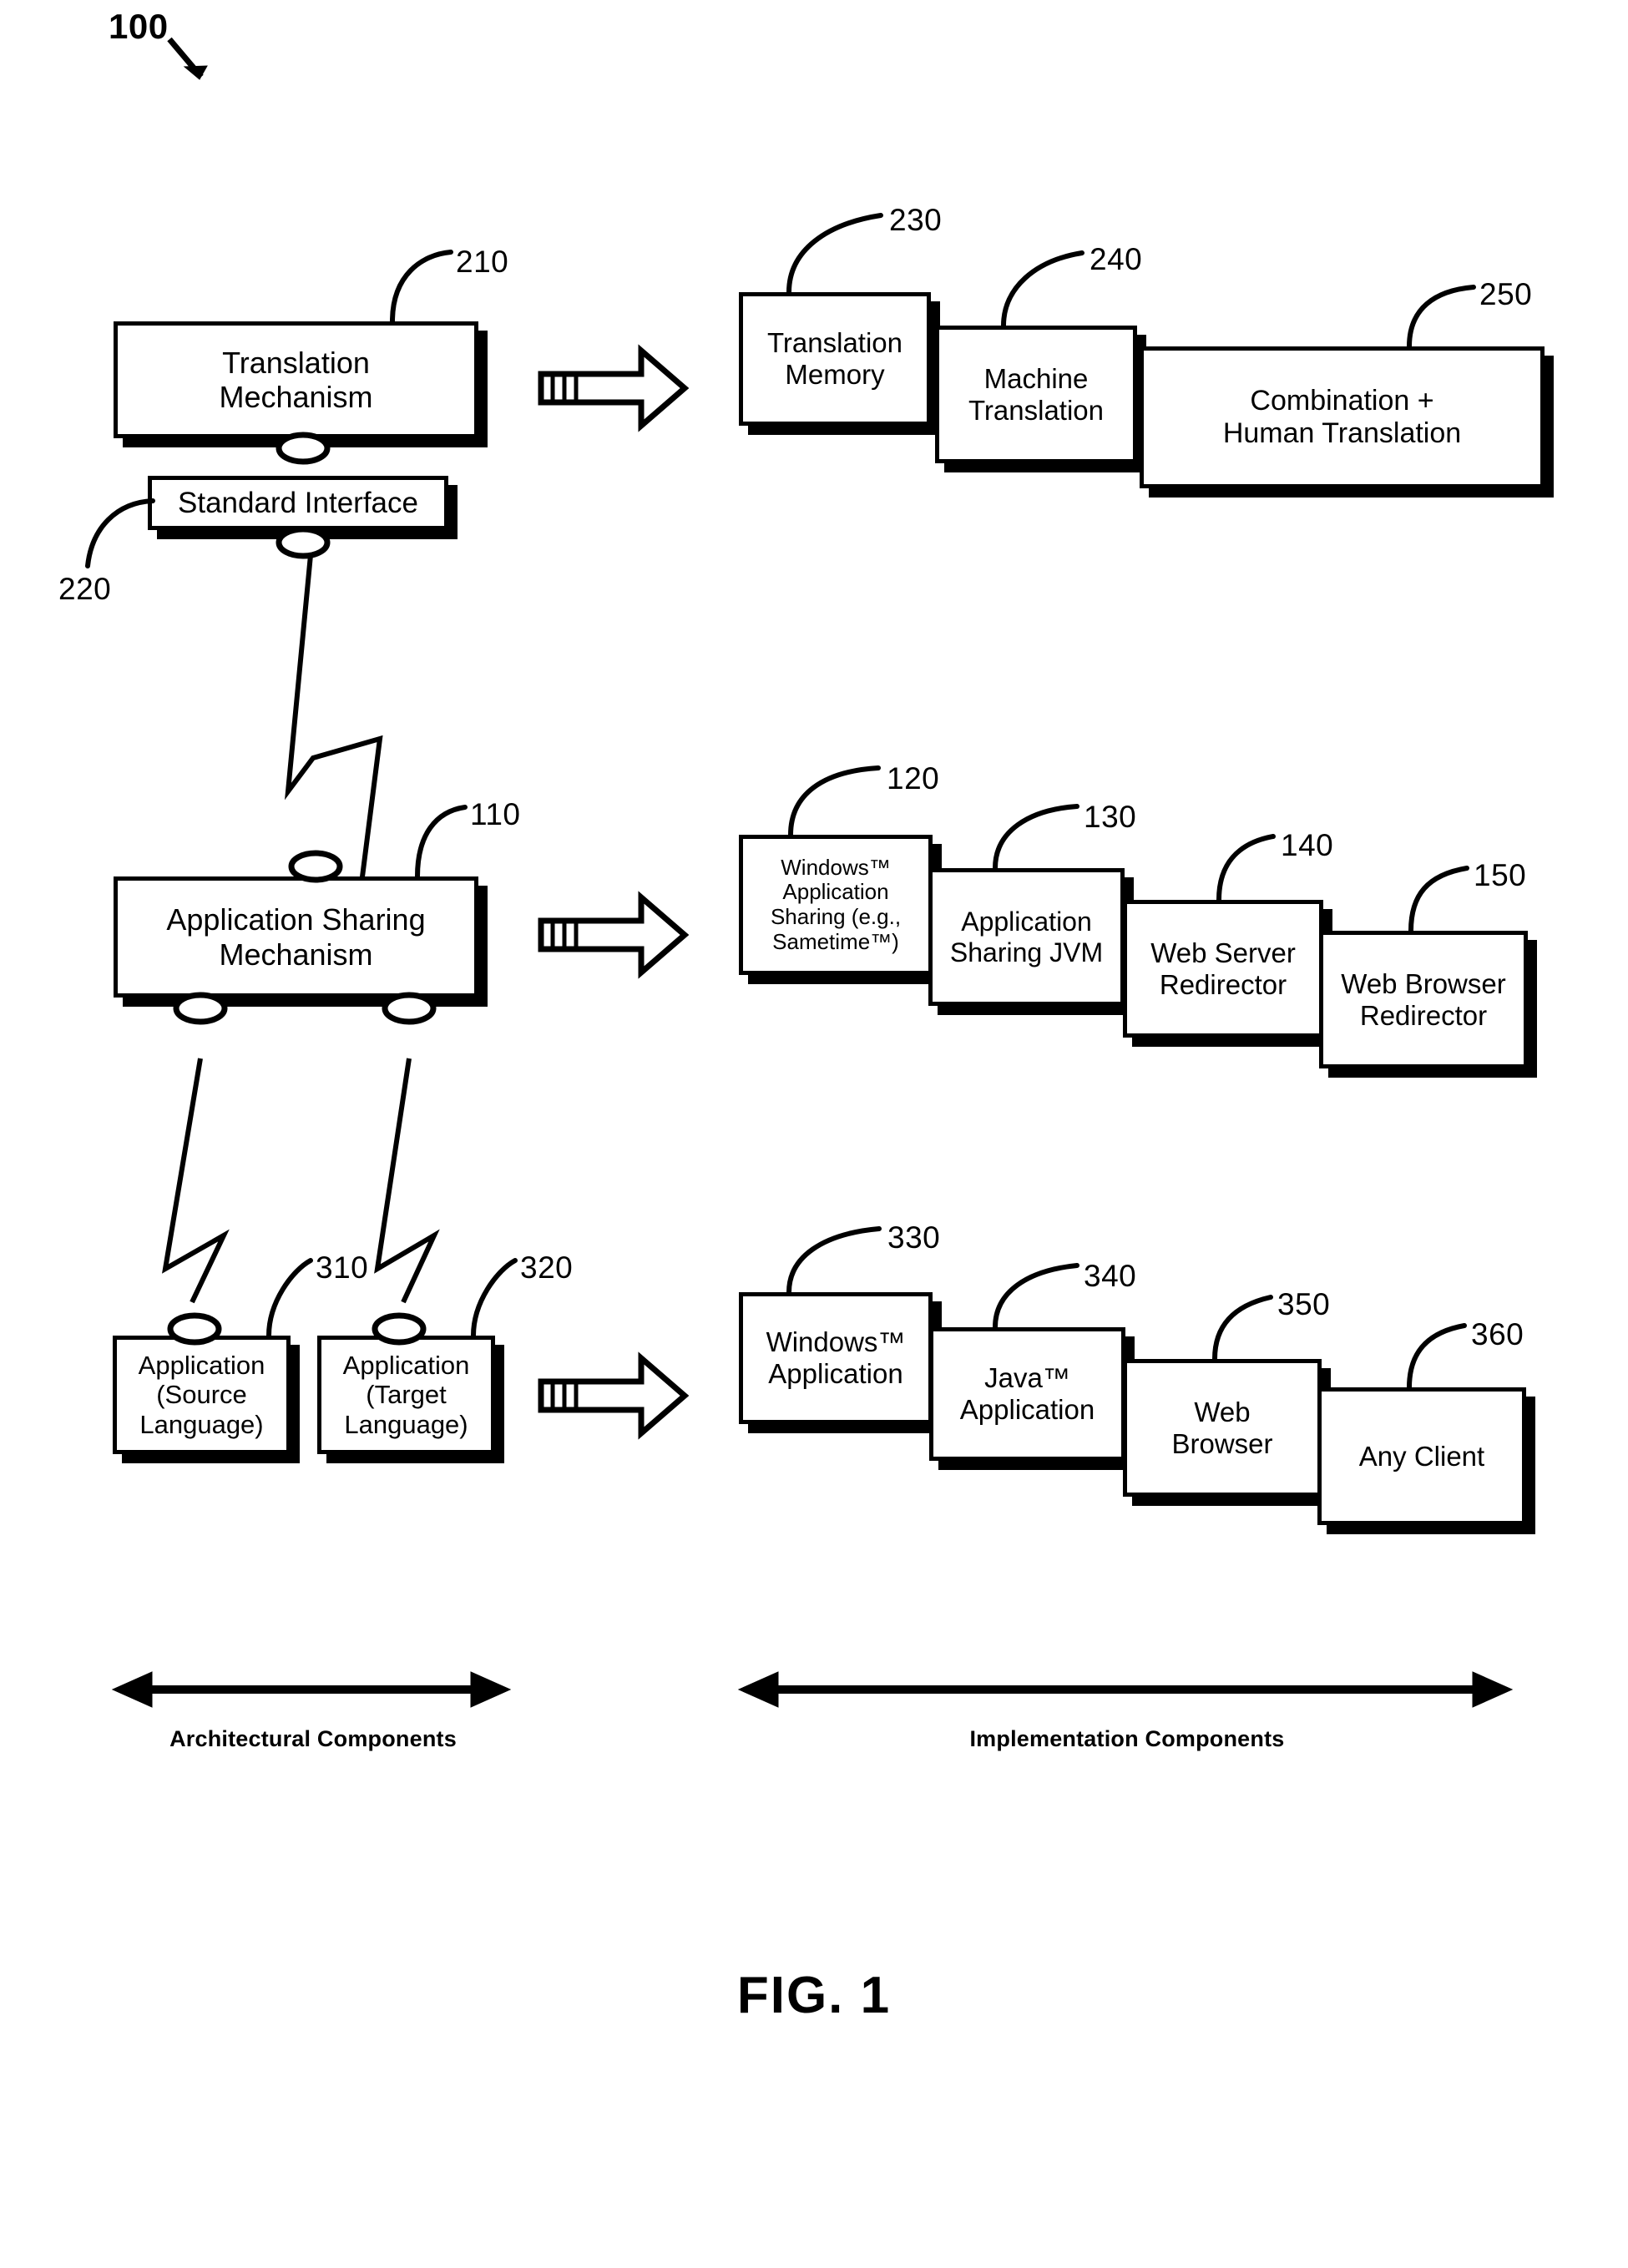 This screenshot has width=1628, height=2268. I want to click on application-source-language-label: Application (Source Language), so click(201, 1395).